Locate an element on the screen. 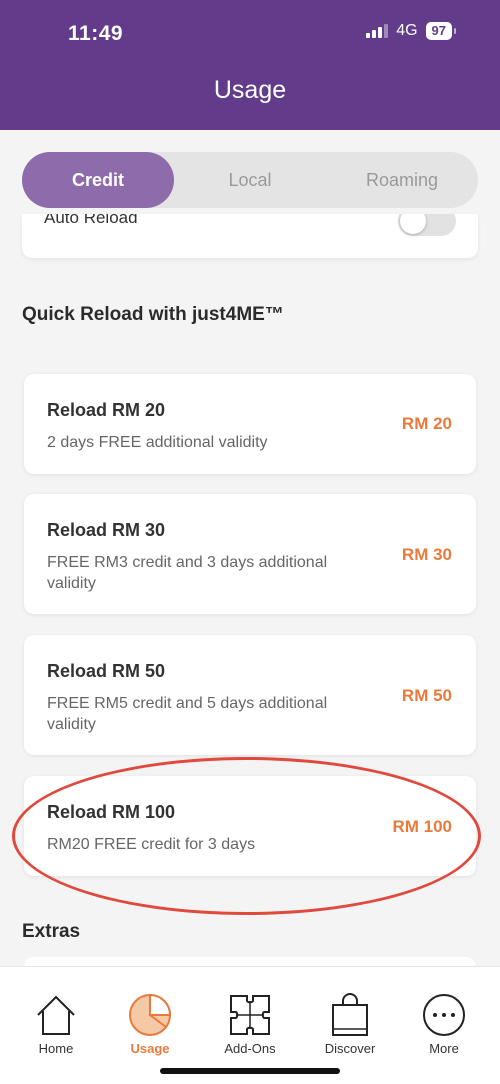  usage-tabs: Credit Local Roaming is located at coordinates (250, 180).